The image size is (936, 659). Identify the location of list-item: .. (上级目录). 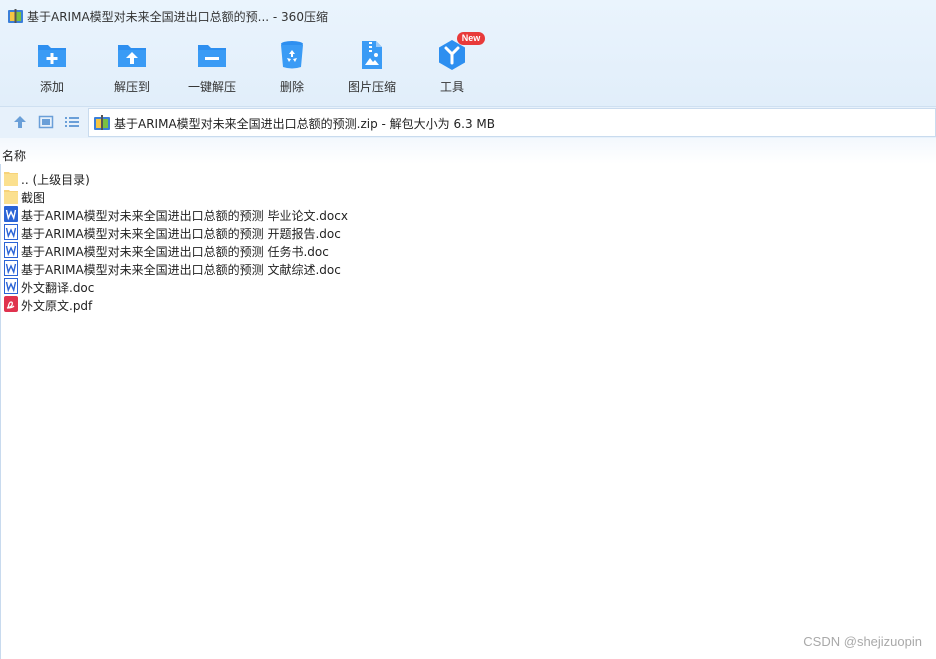
(468, 178).